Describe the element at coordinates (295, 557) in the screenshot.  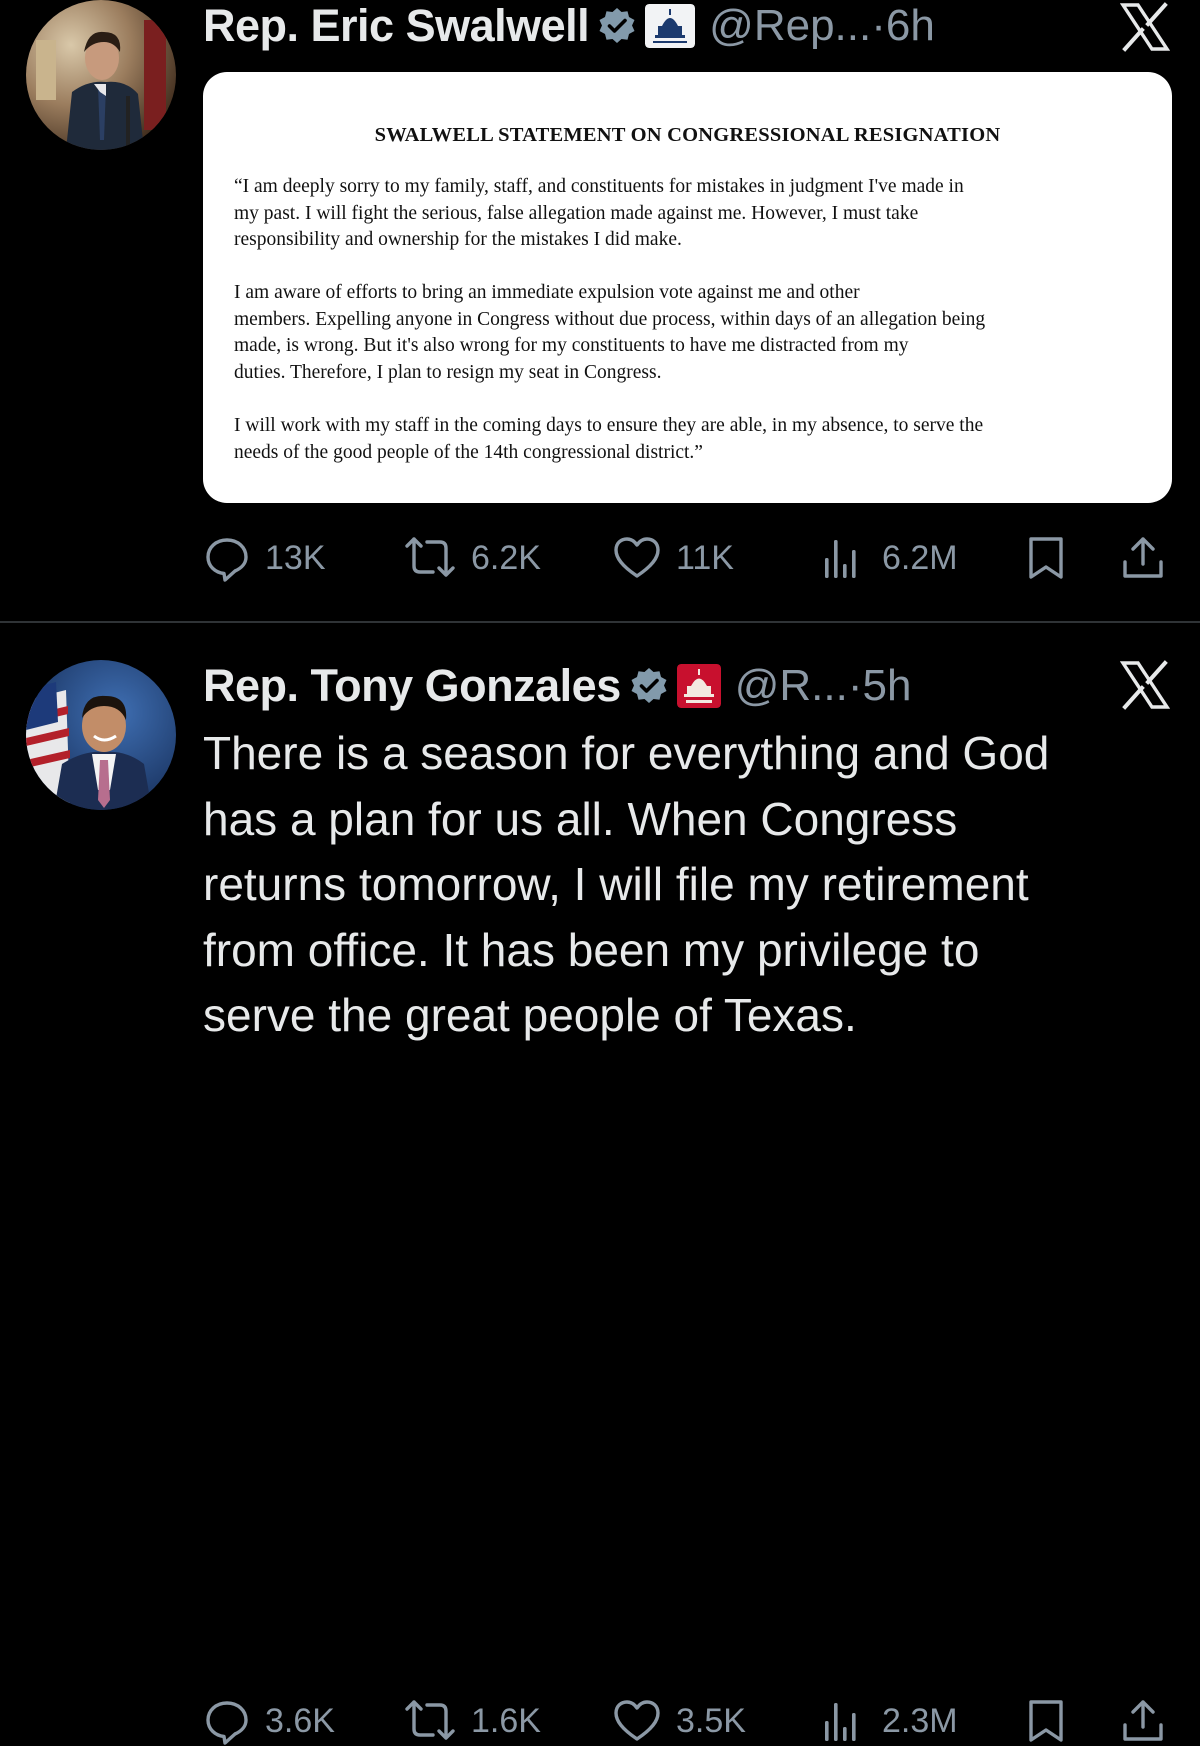
I see `reply-count: 13K` at that location.